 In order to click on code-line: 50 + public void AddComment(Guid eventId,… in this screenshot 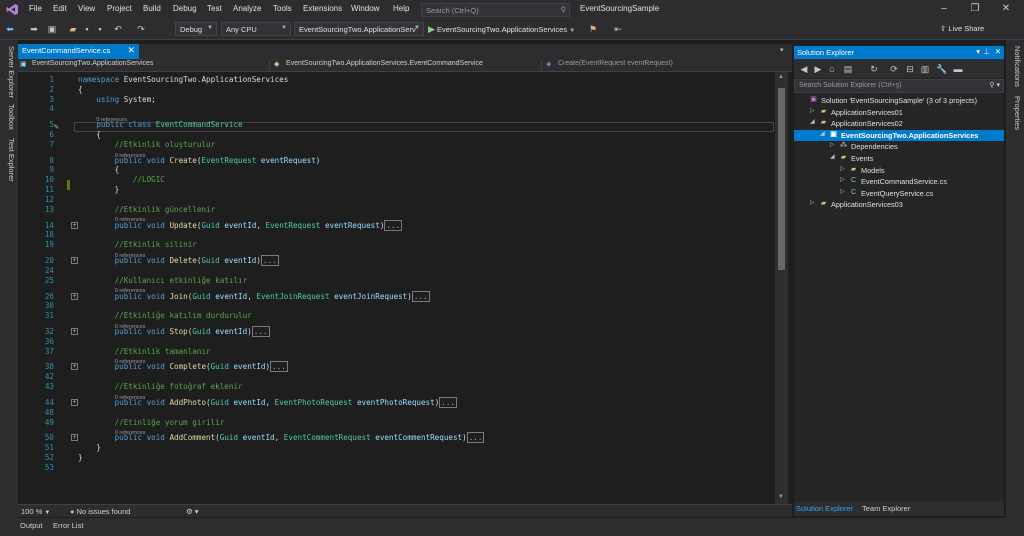, I will do `click(396, 438)`.